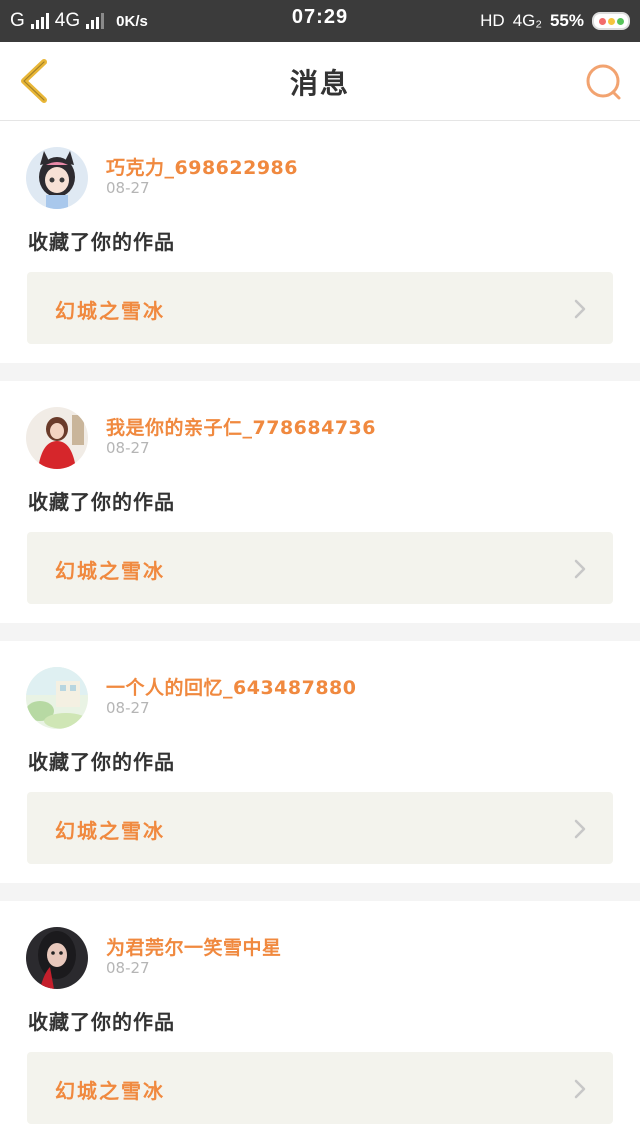  Describe the element at coordinates (194, 946) in the screenshot. I see `username: 为君莞尔一笑雪中星` at that location.